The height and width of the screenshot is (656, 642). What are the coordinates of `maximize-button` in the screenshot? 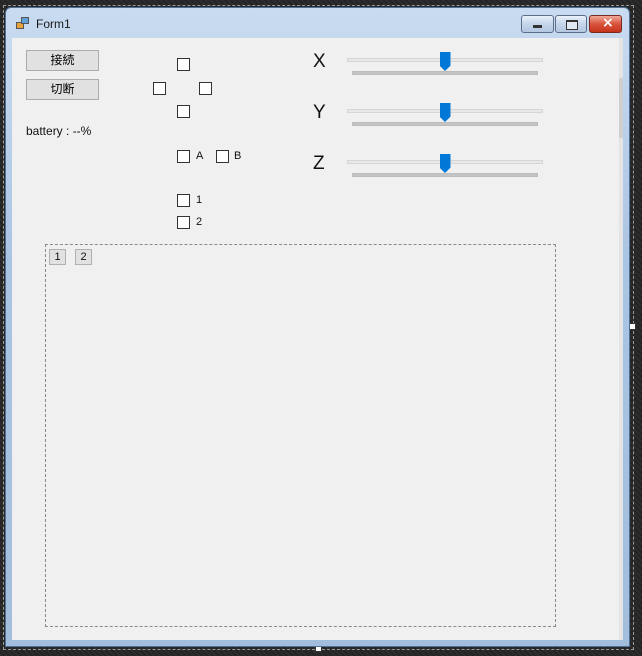 It's located at (571, 24).